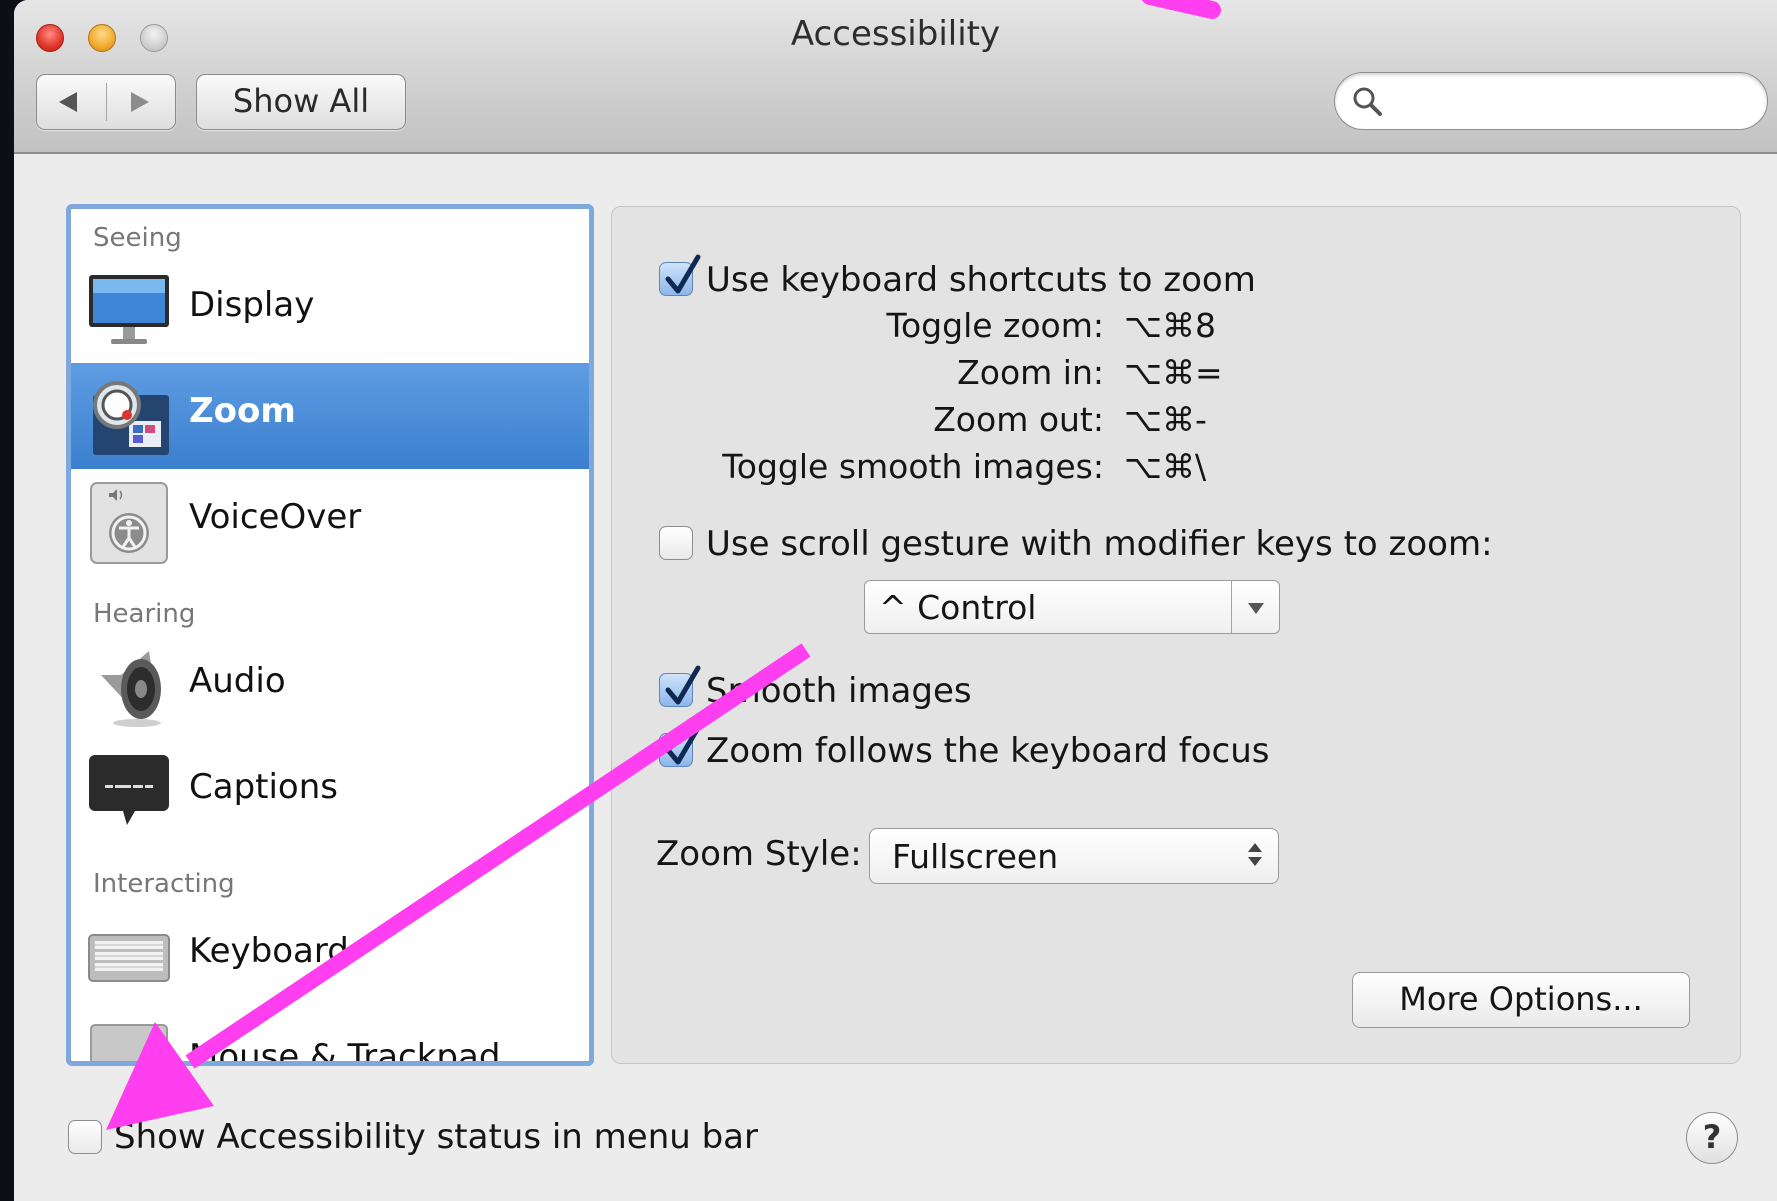 Image resolution: width=1777 pixels, height=1201 pixels. What do you see at coordinates (68, 102) in the screenshot?
I see `back-arrow-icon` at bounding box center [68, 102].